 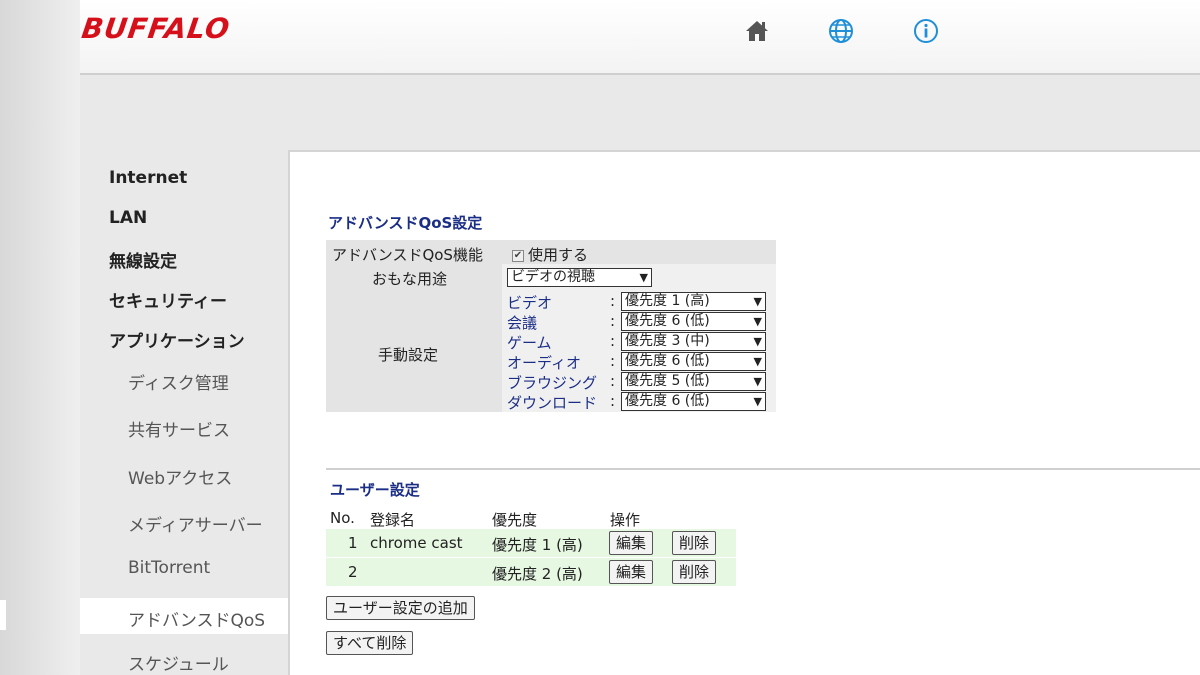 What do you see at coordinates (515, 520) in the screenshot?
I see `column-header-priority: 優先度` at bounding box center [515, 520].